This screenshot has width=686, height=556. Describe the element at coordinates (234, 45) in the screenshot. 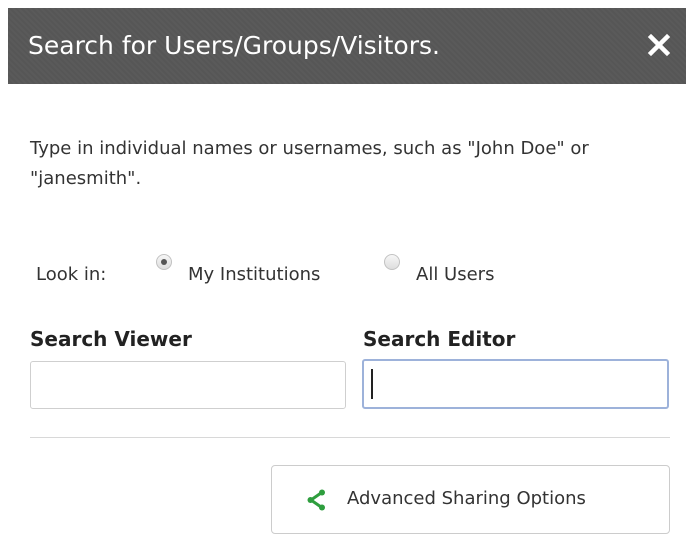

I see `dialog-title: Search for Users/Groups/Visitors.` at that location.